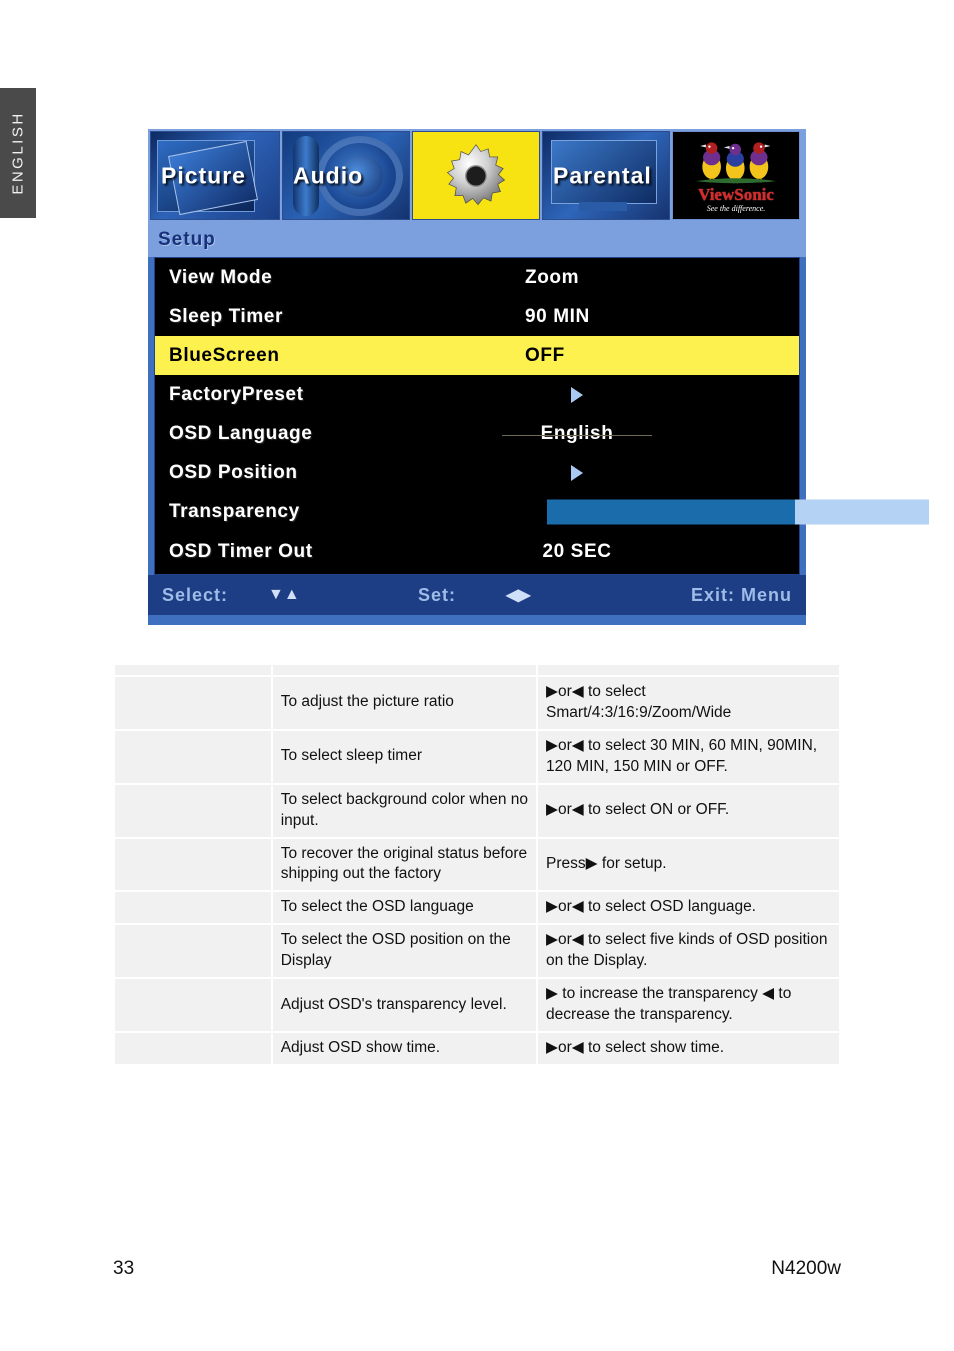 Image resolution: width=954 pixels, height=1351 pixels. Describe the element at coordinates (736, 208) in the screenshot. I see `viewsonic-tagline: See the difference.` at that location.